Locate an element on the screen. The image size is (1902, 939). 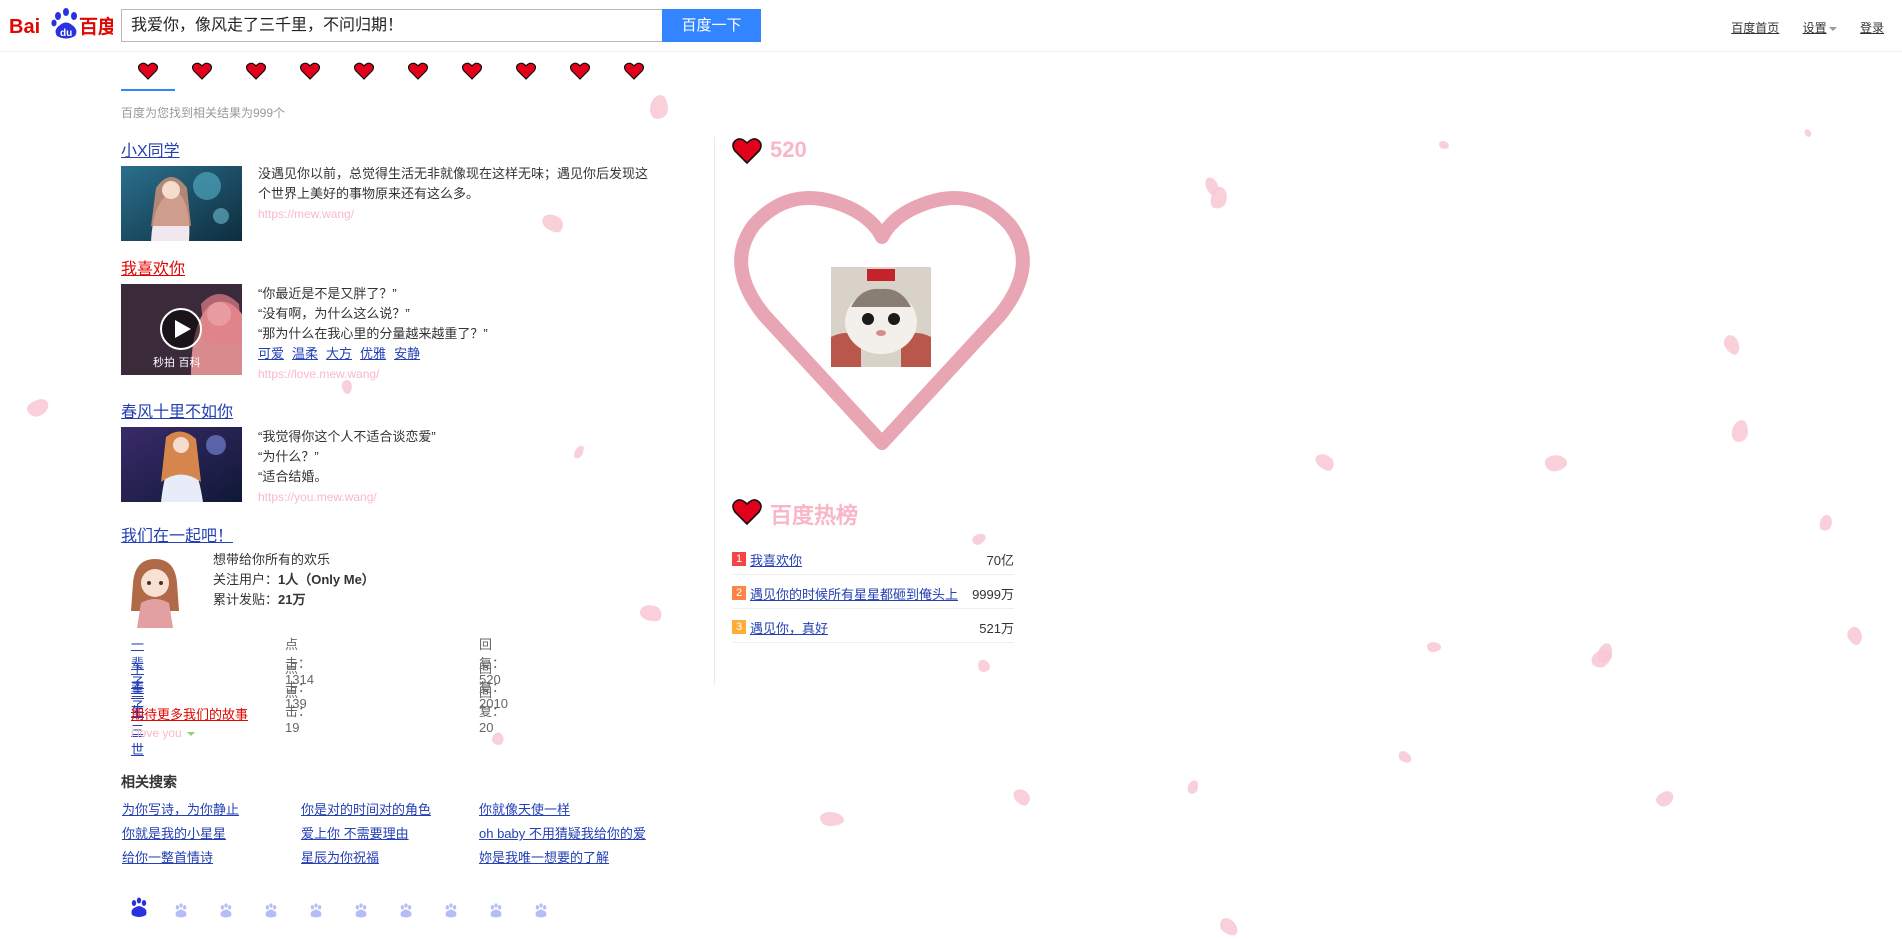
search-button: 百度一下 is located at coordinates (711, 25).